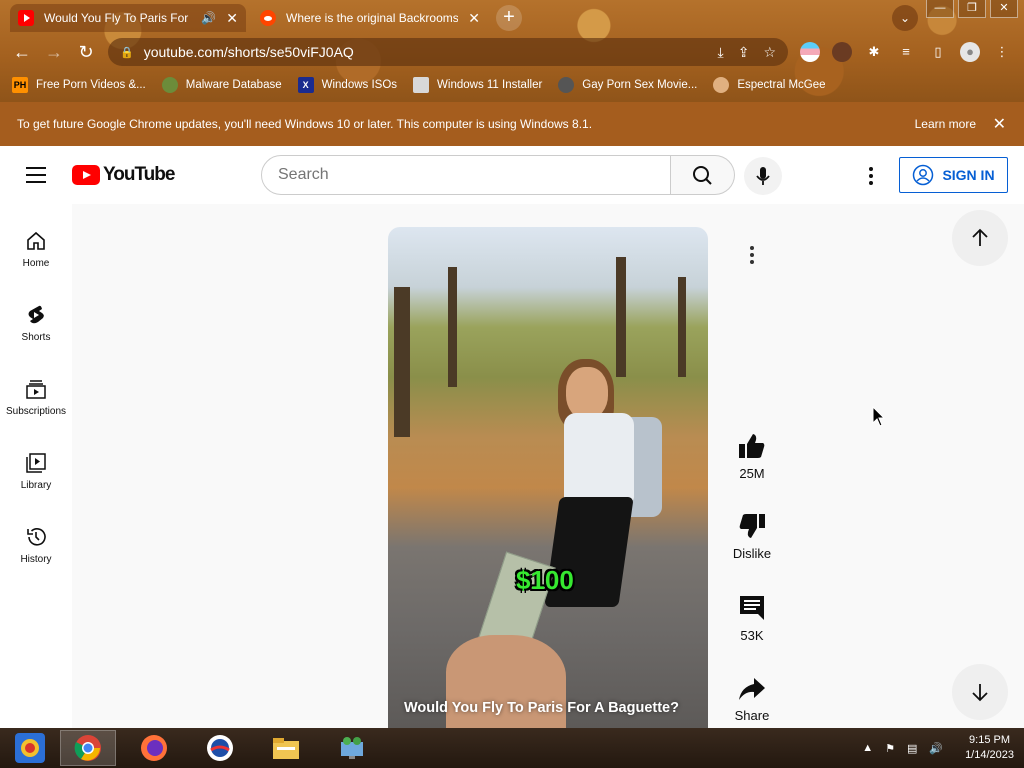 The height and width of the screenshot is (768, 1024). Describe the element at coordinates (36, 485) in the screenshot. I see `guide-label: Library` at that location.